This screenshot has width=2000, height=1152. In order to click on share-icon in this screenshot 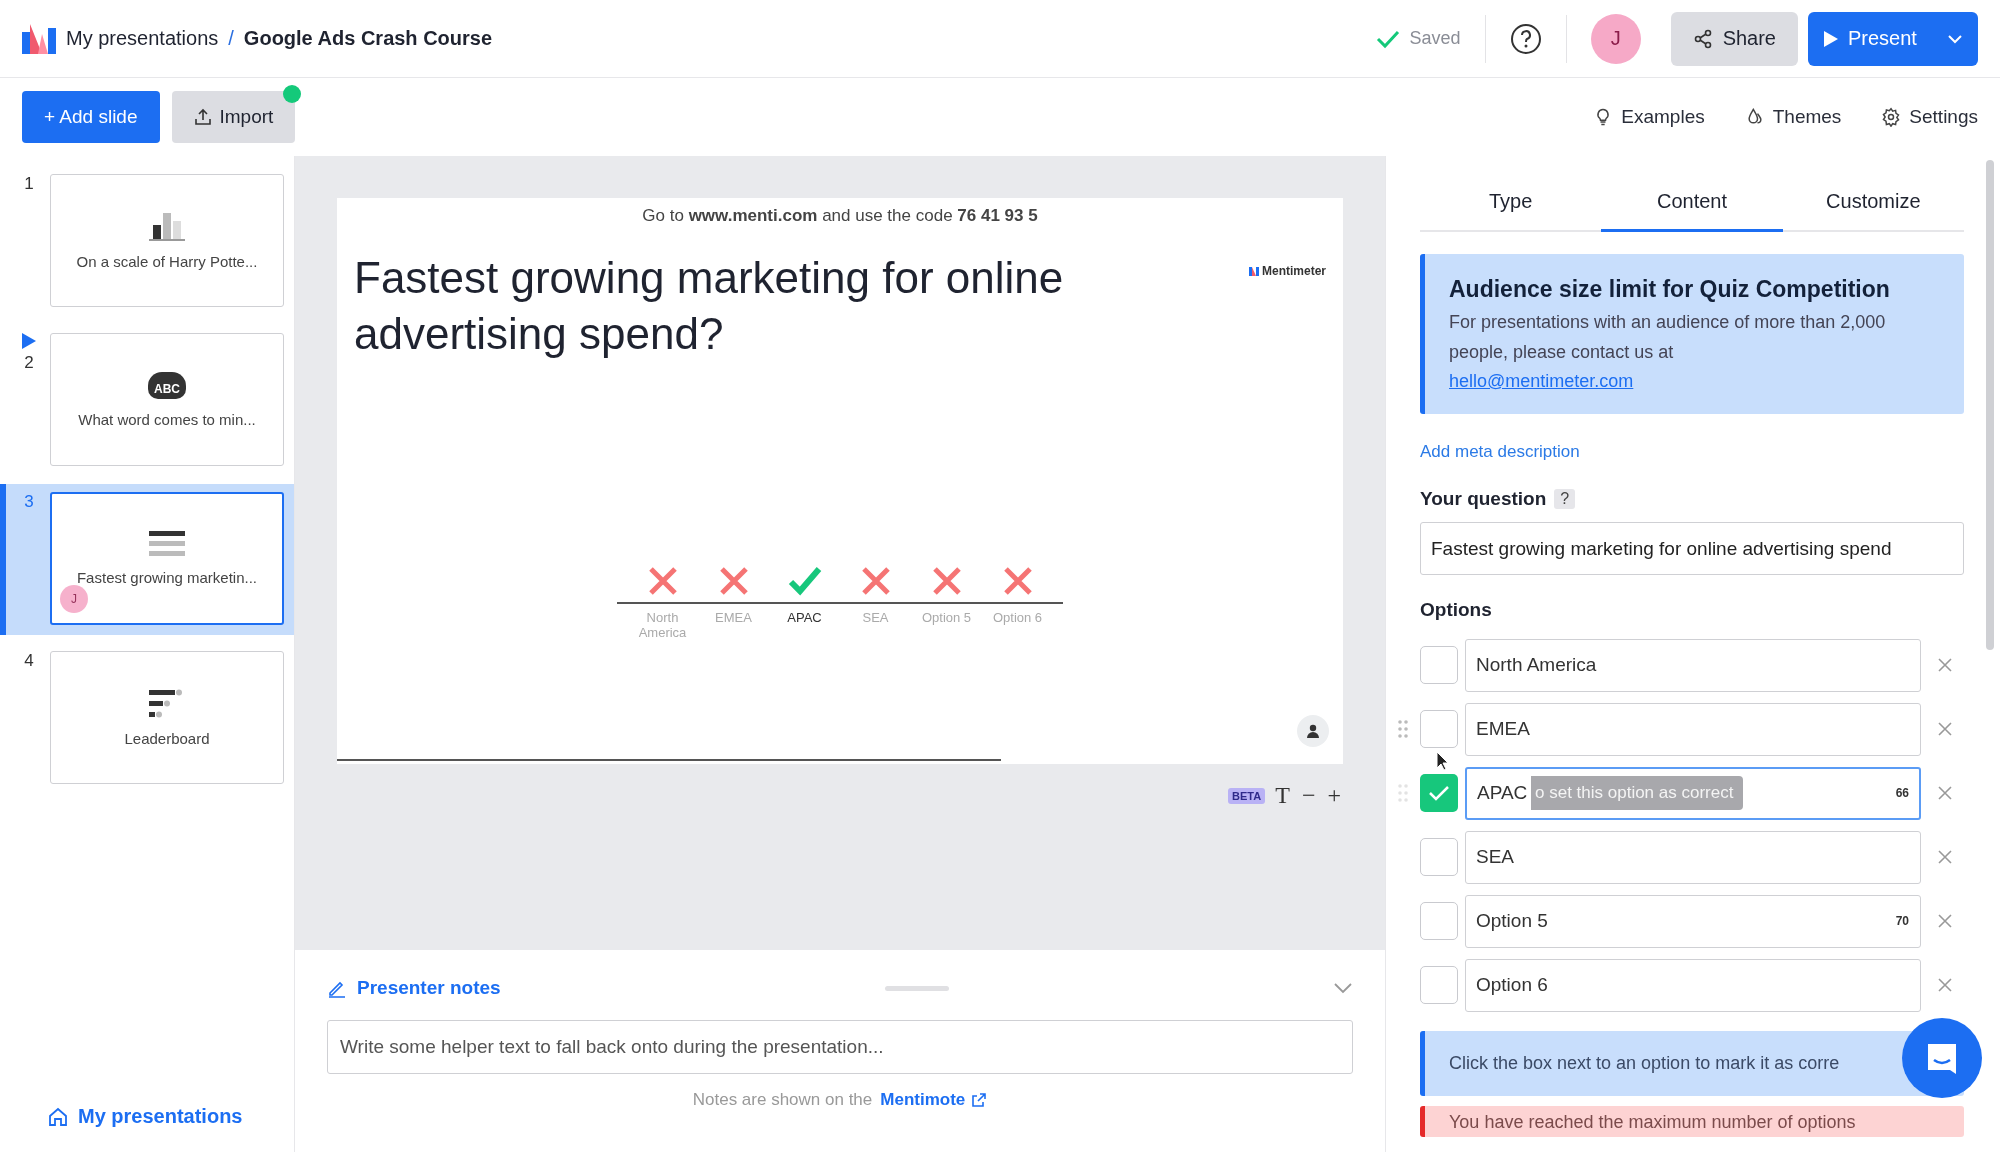, I will do `click(1702, 38)`.